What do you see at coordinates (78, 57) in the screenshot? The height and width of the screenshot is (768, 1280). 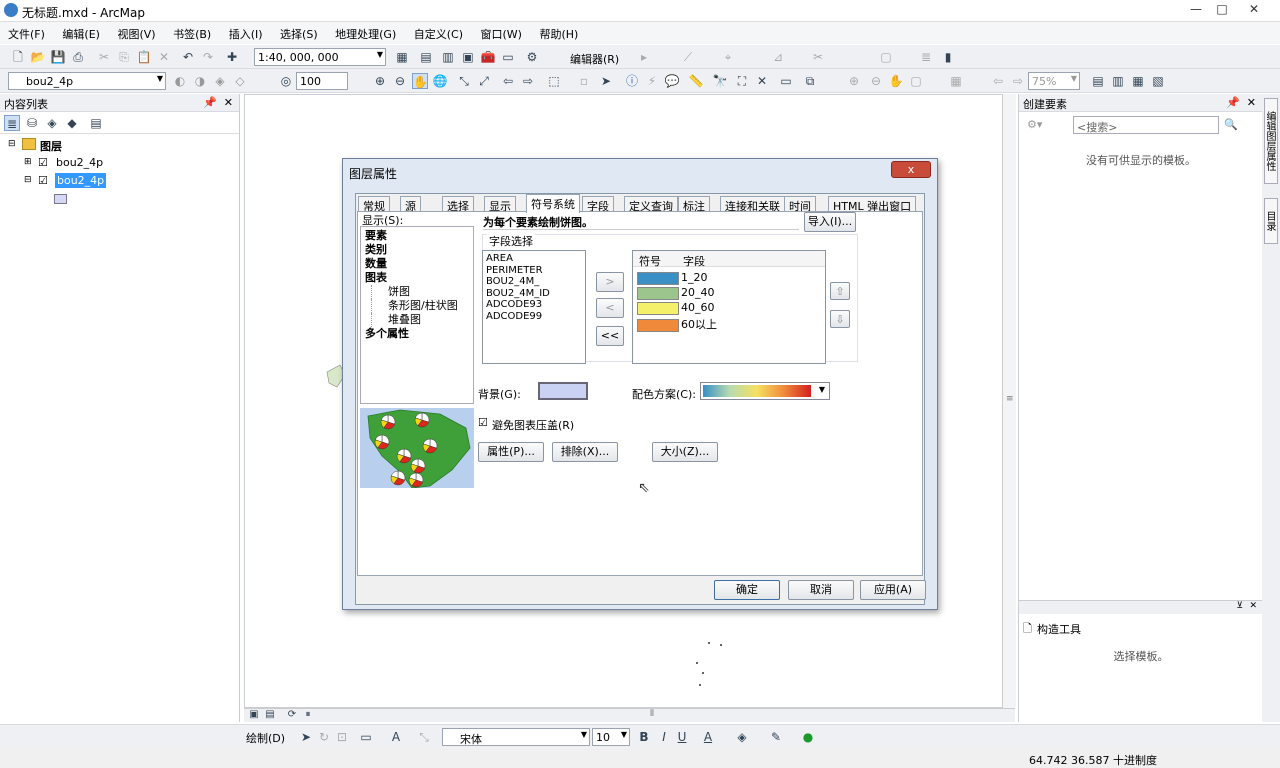 I see `print-icon: ⎙` at bounding box center [78, 57].